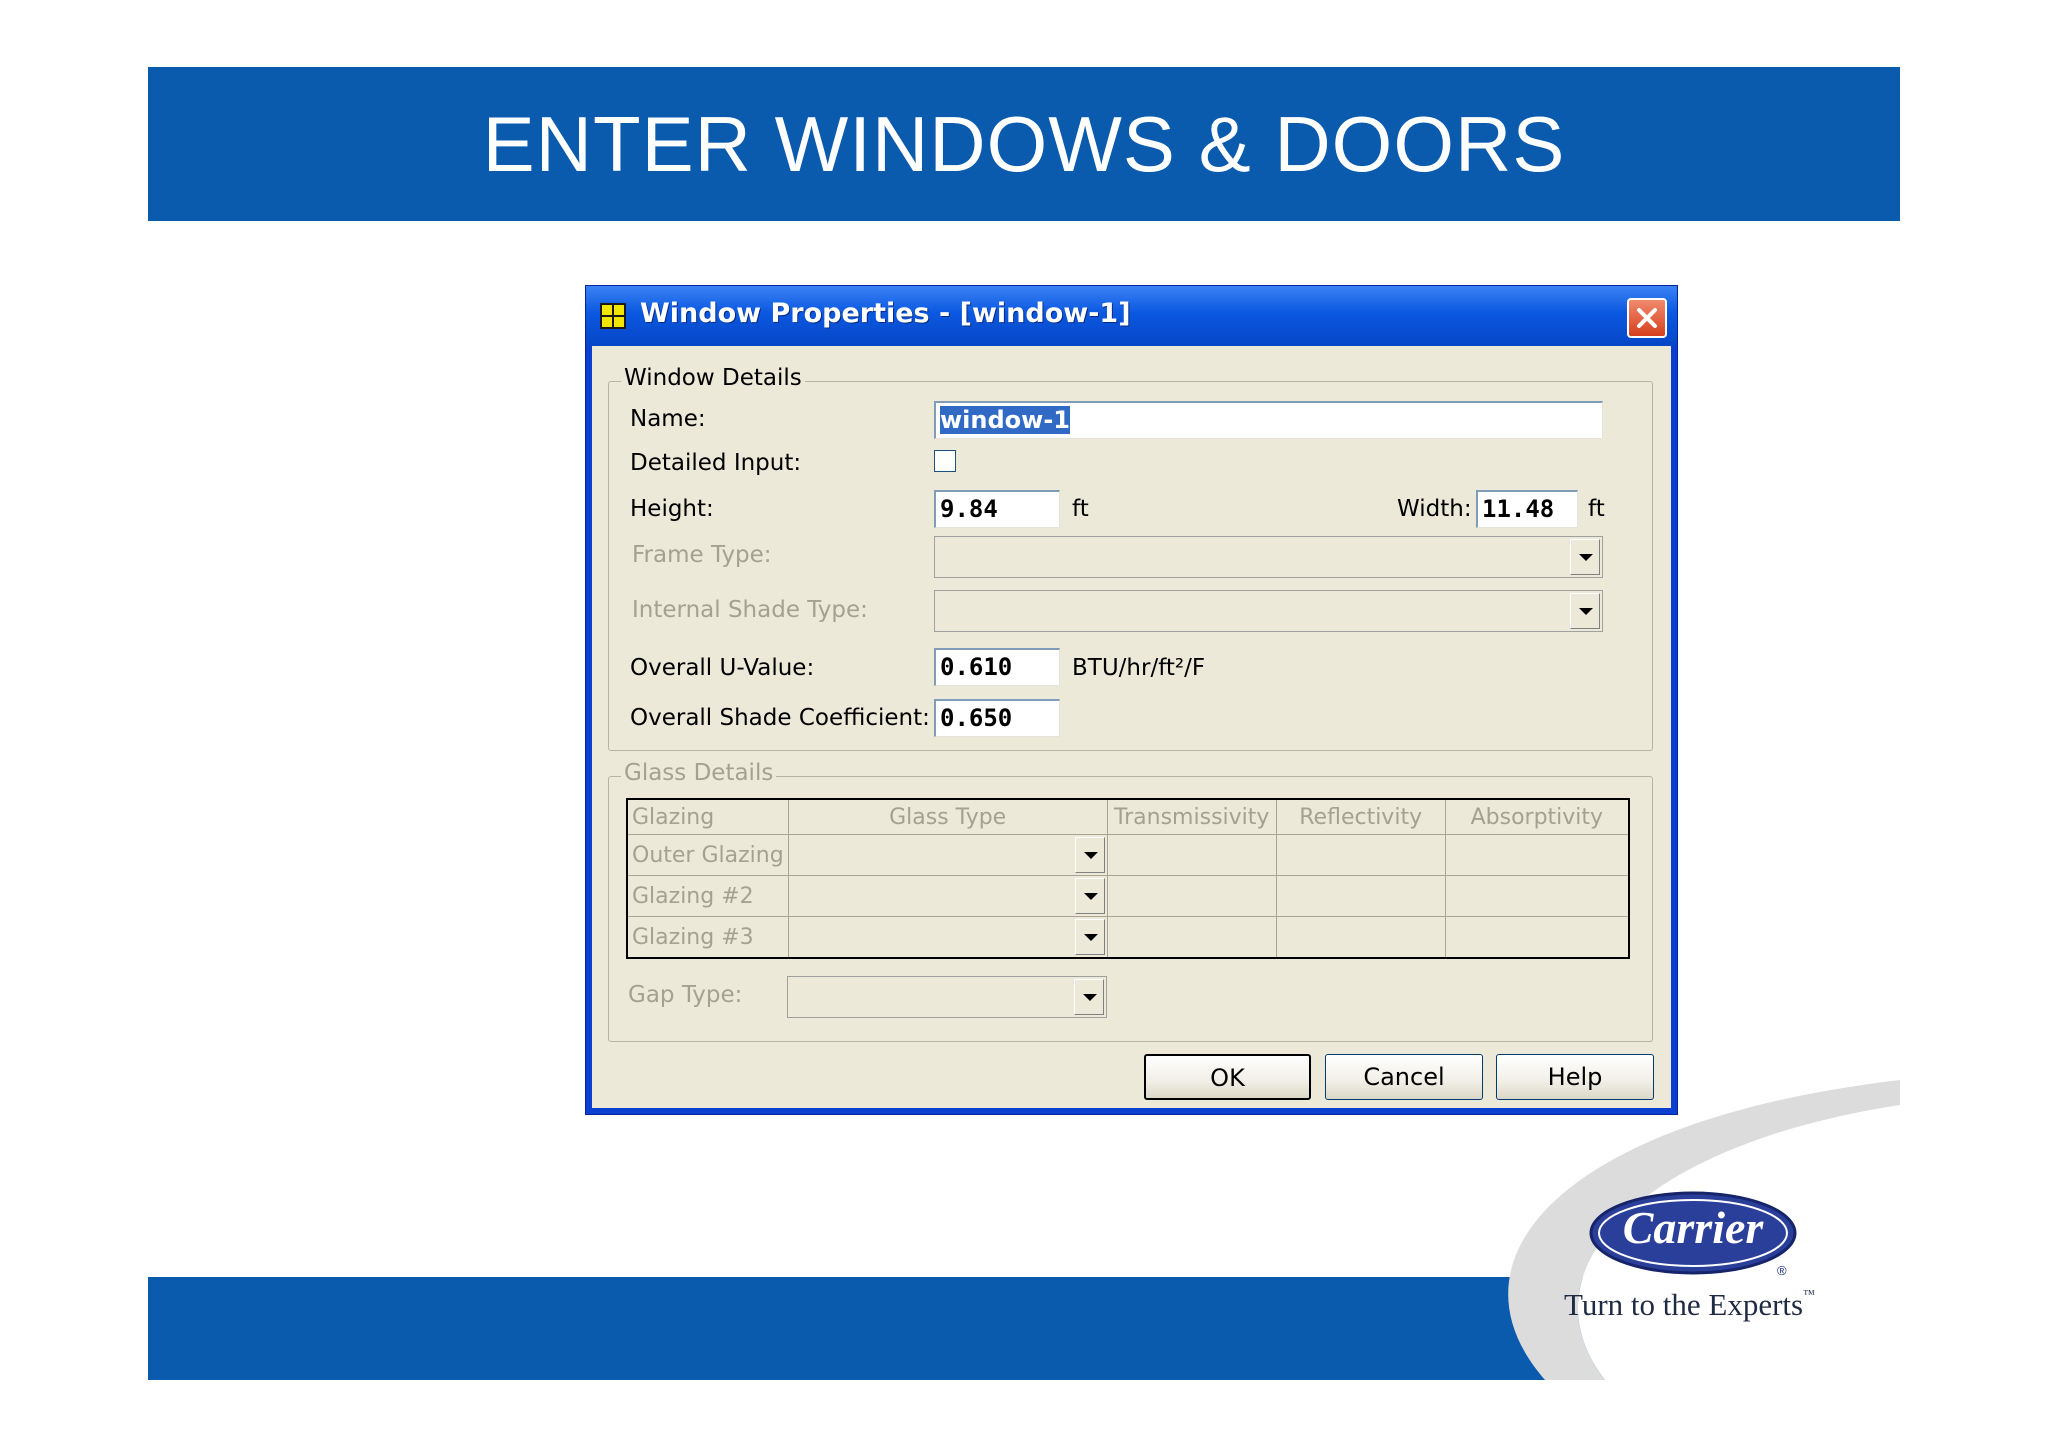  What do you see at coordinates (1537, 816) in the screenshot?
I see `column-header: Absorptivity` at bounding box center [1537, 816].